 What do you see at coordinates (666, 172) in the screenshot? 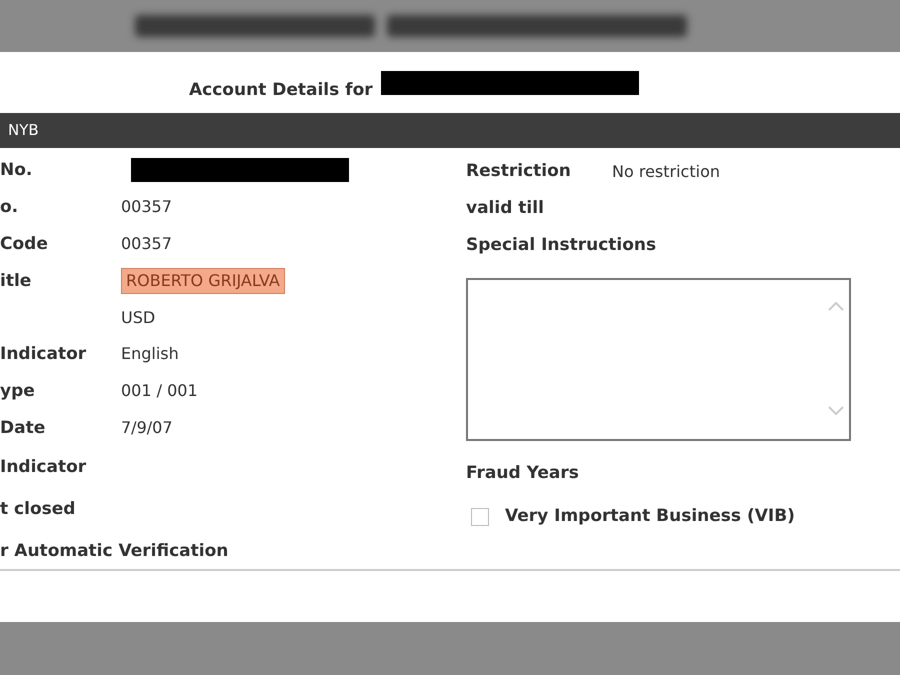
I see `field-value: No restriction` at bounding box center [666, 172].